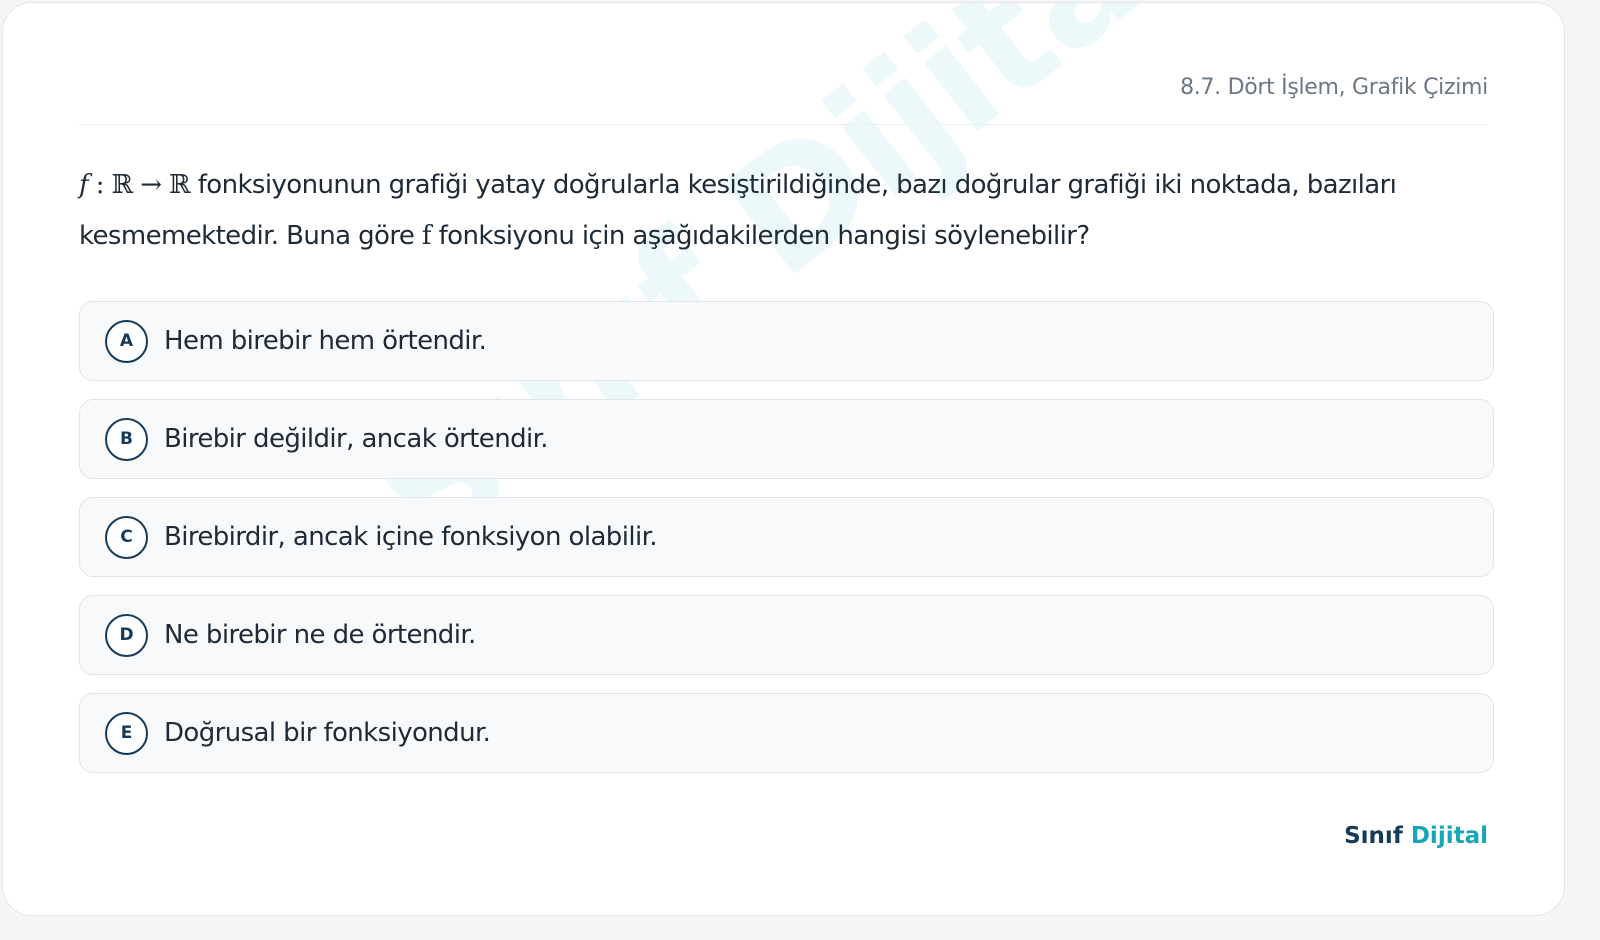  Describe the element at coordinates (426, 236) in the screenshot. I see `math-function-symbol-2: f` at that location.